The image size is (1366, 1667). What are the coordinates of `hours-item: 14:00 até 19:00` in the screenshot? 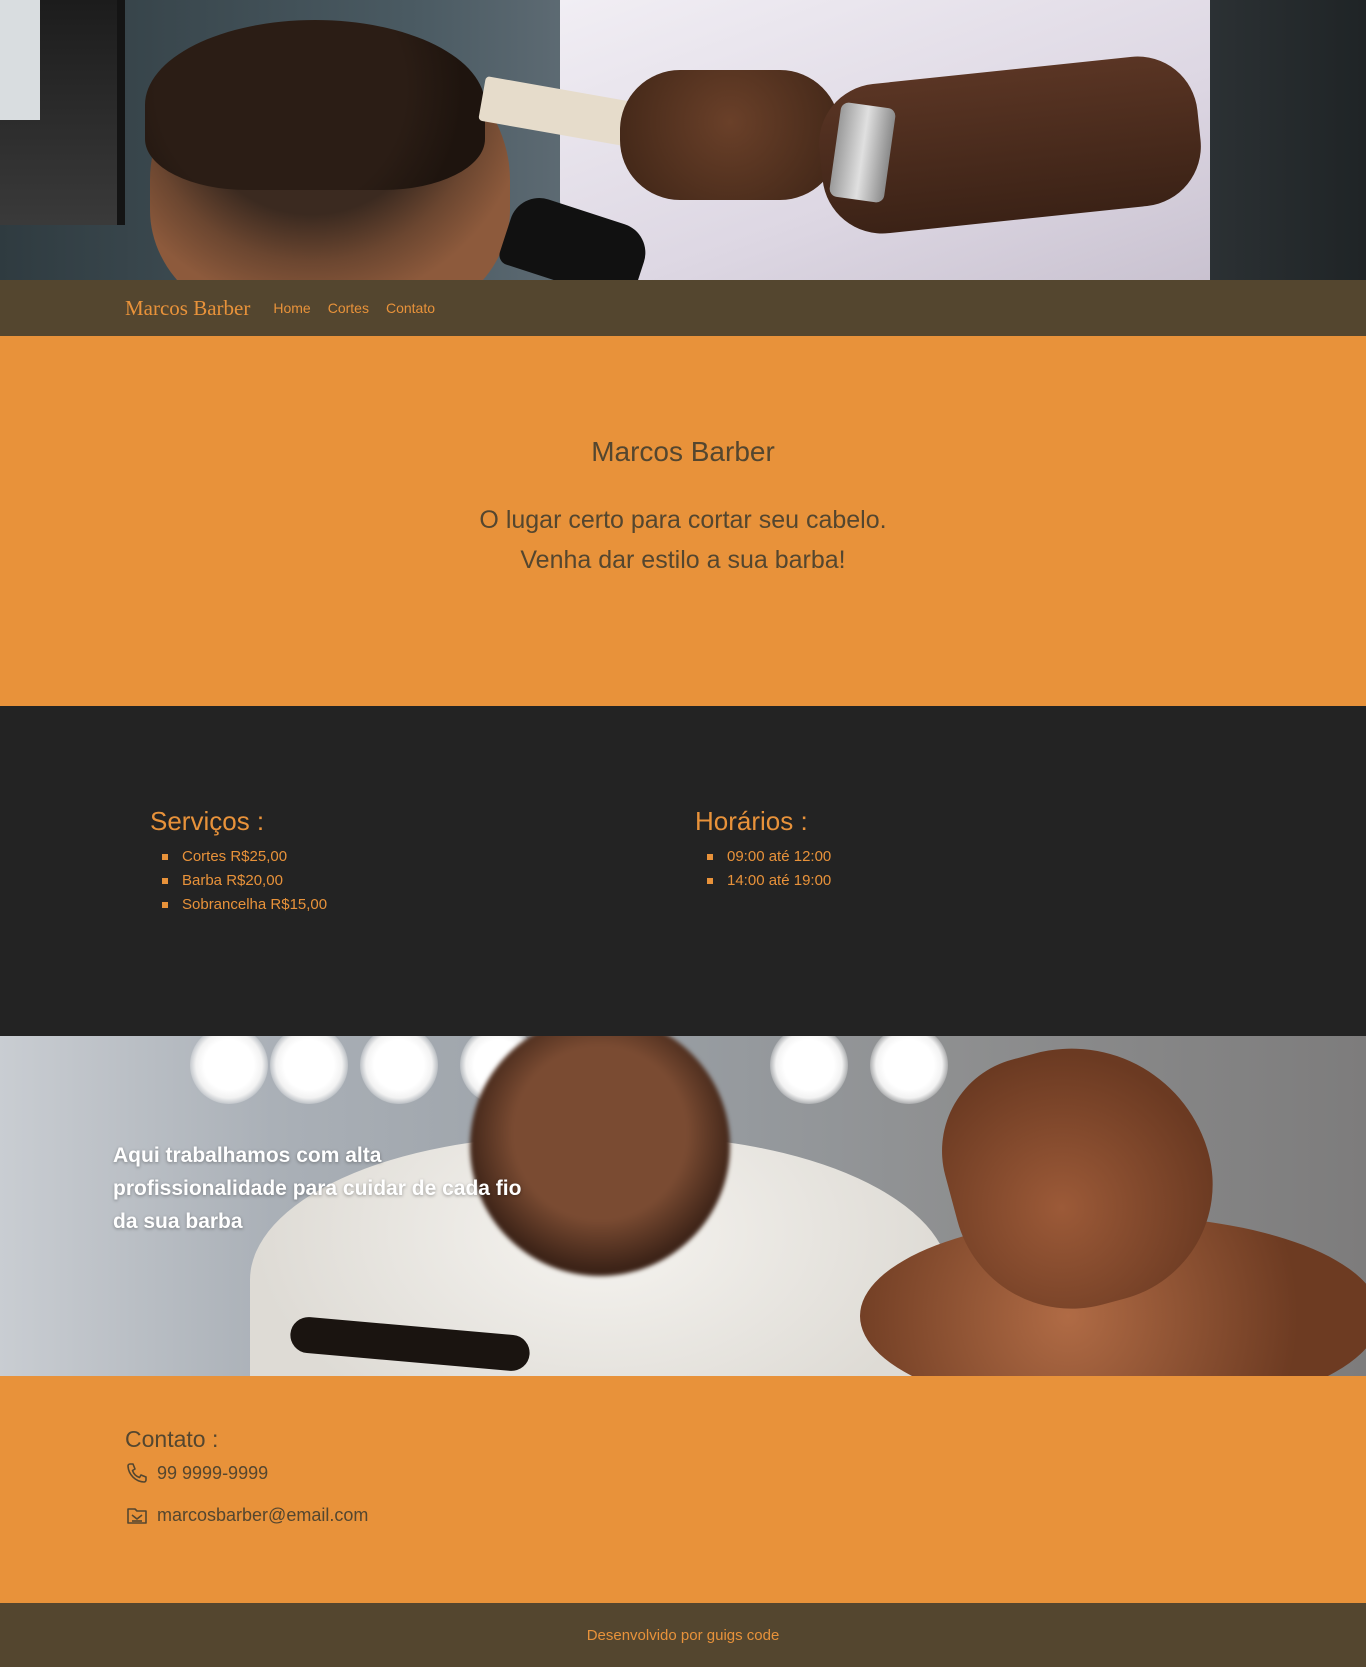 It's located at (973, 881).